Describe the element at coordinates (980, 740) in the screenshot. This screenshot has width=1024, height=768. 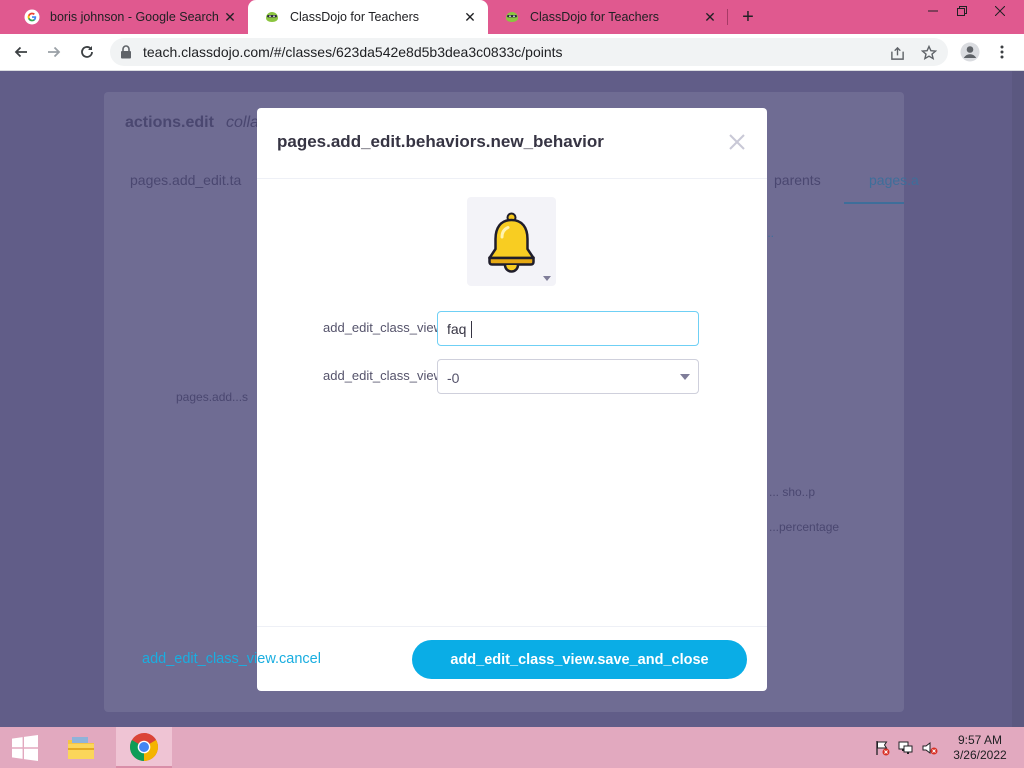
I see `clock-time: 9:57 AM` at that location.